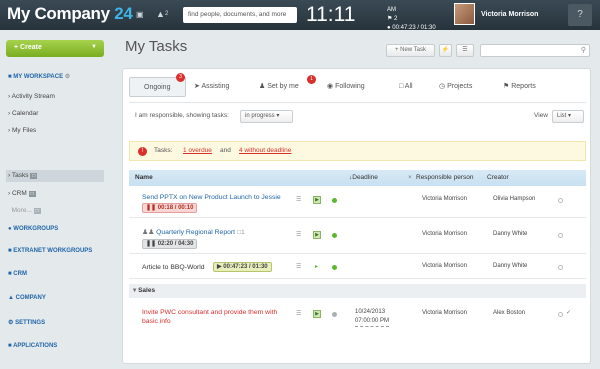  Describe the element at coordinates (197, 151) in the screenshot. I see `overdue-link: 1 overdue` at that location.